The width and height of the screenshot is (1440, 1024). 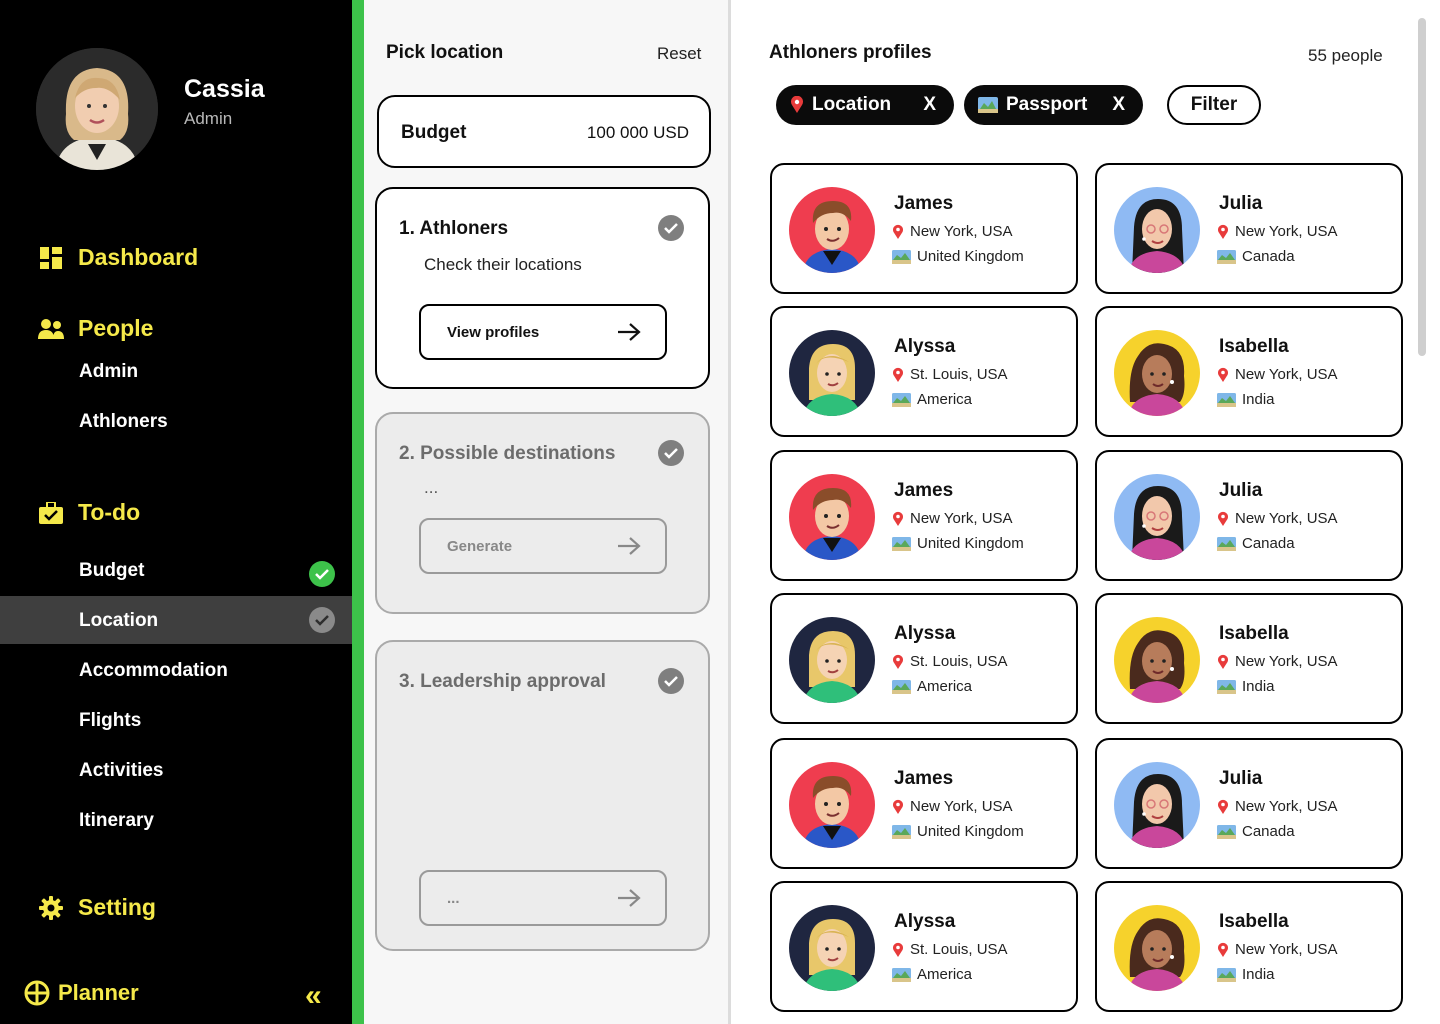 I want to click on budget-label: Budget, so click(x=434, y=132).